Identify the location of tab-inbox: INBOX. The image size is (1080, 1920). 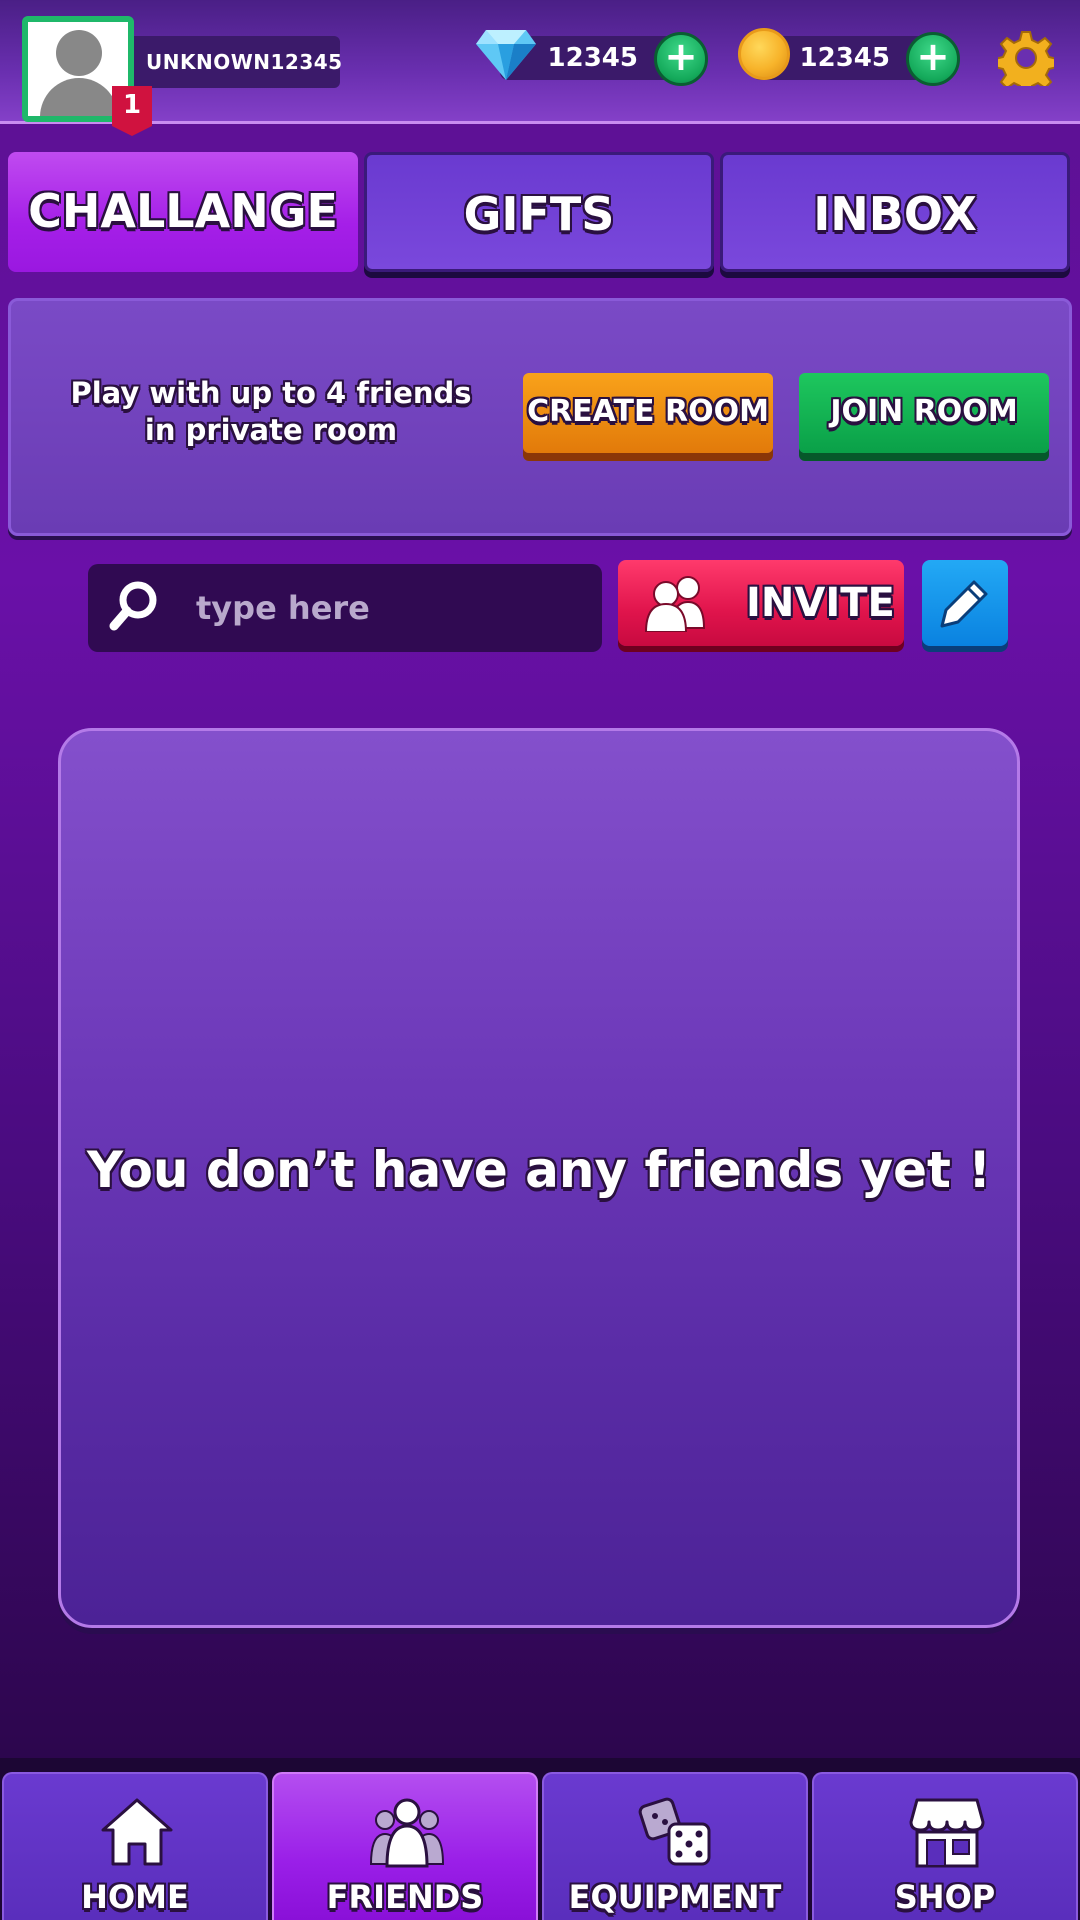
(895, 212).